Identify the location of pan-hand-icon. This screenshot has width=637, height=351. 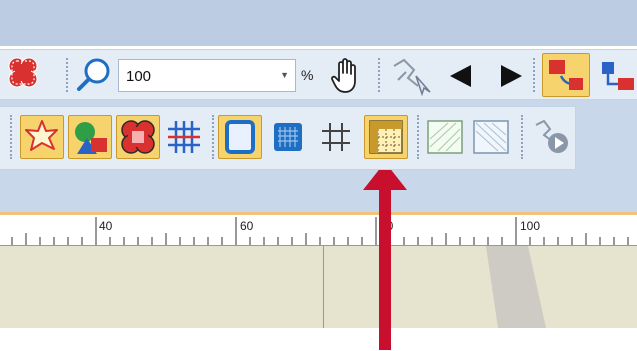
(346, 76).